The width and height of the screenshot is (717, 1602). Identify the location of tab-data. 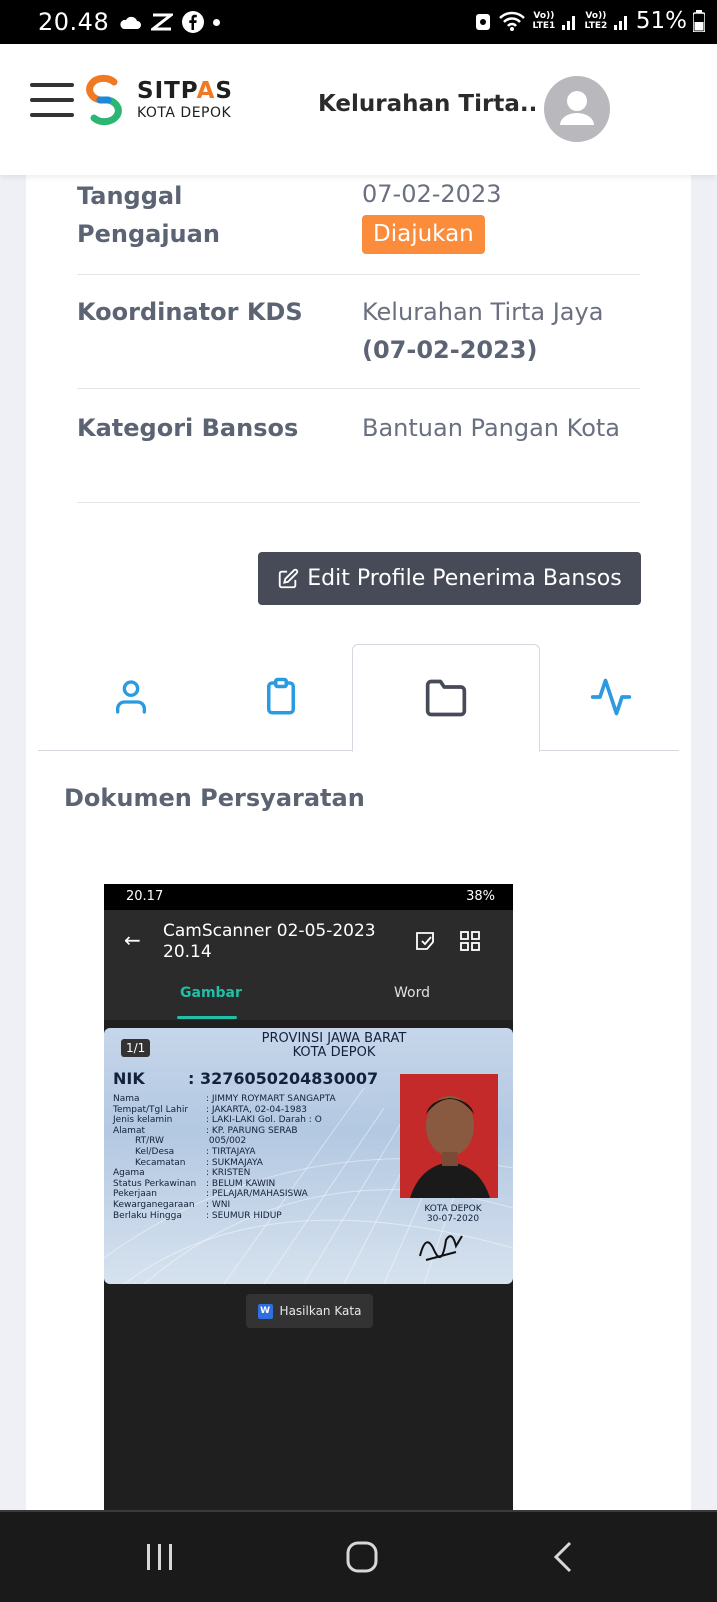
(281, 697).